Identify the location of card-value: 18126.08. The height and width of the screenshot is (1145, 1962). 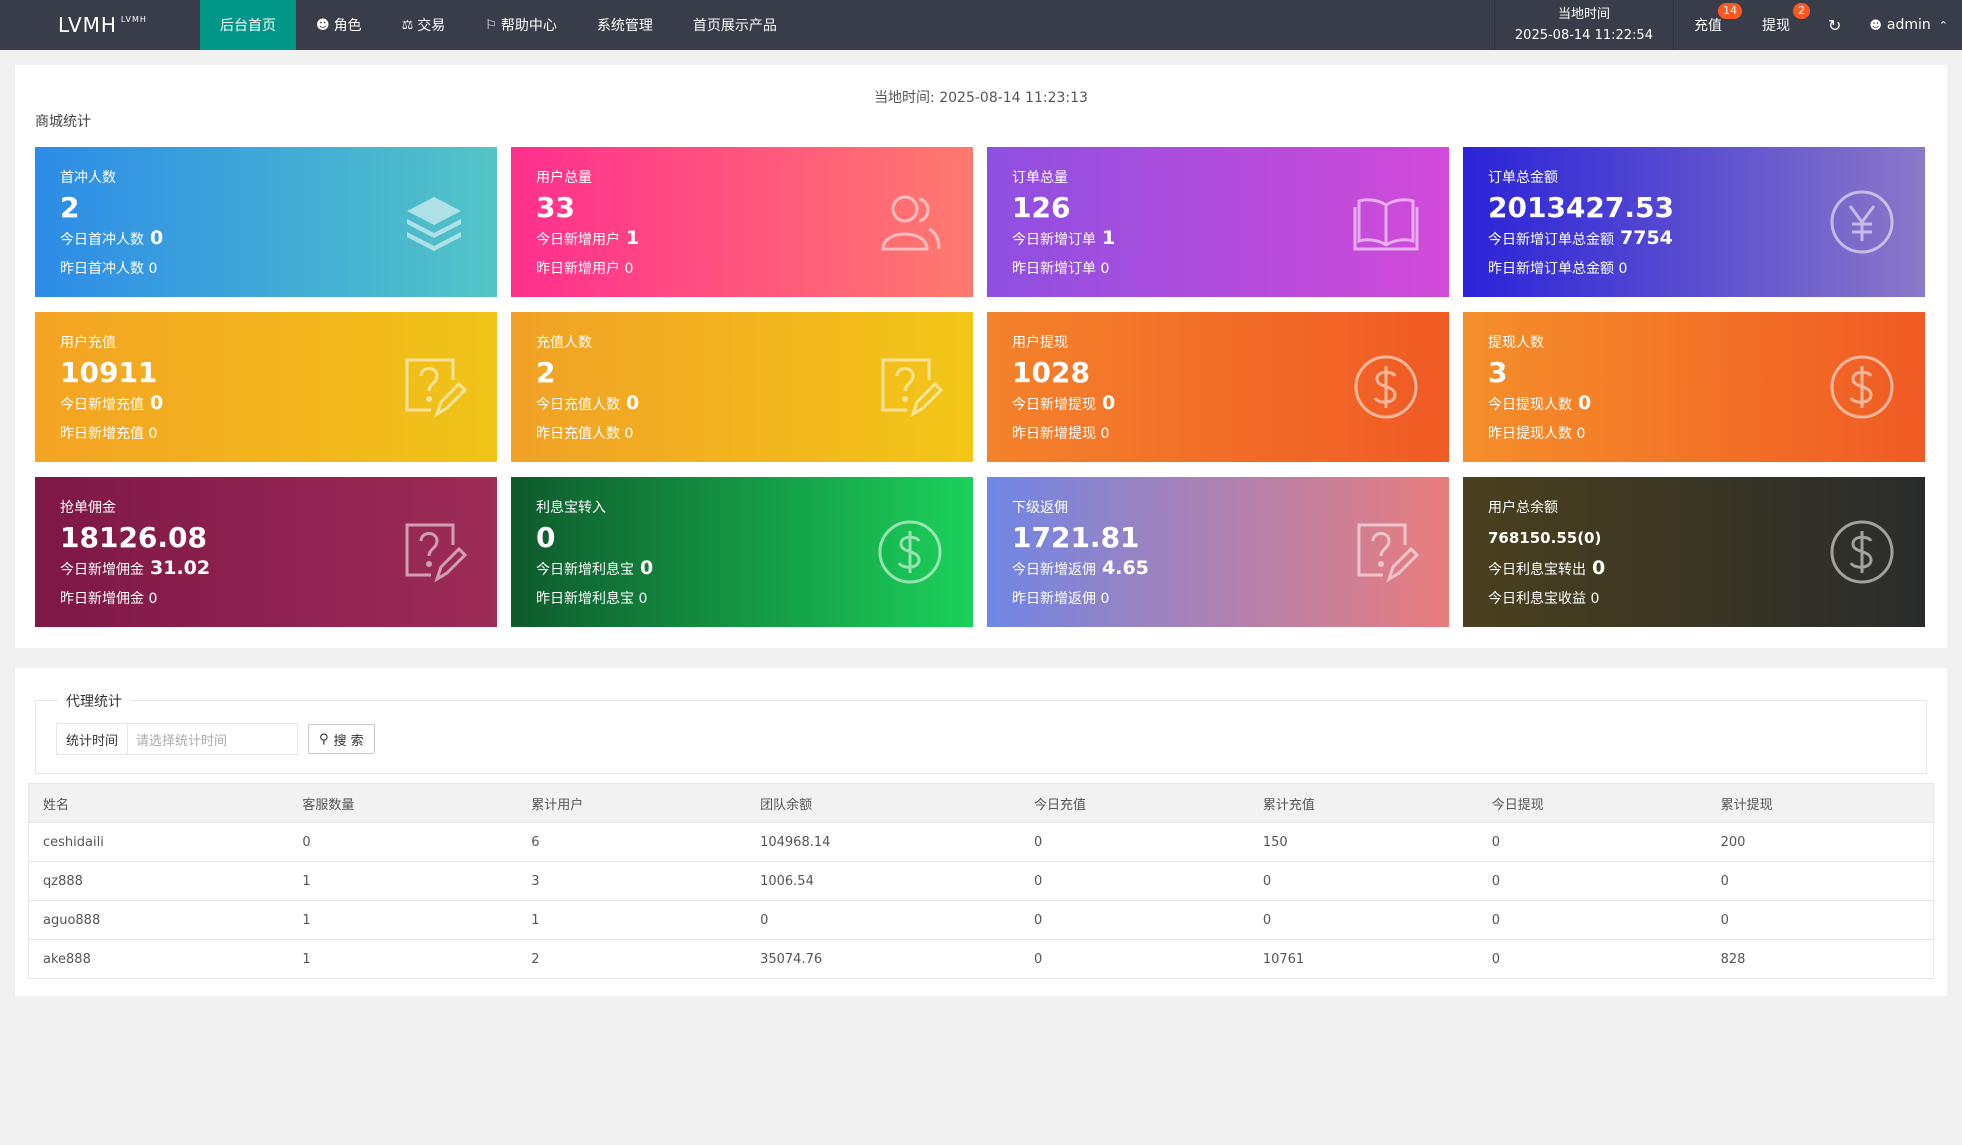
(134, 537).